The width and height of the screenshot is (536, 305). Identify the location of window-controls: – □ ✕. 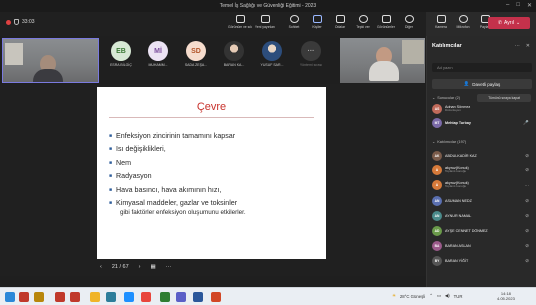
(519, 5).